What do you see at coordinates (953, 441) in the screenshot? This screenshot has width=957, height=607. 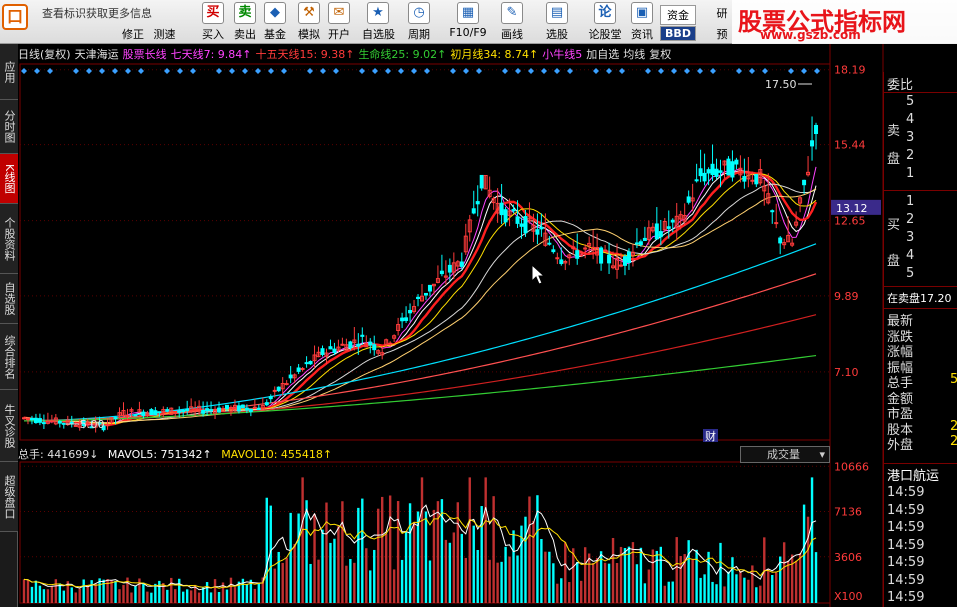 I see `quote-value: 2` at bounding box center [953, 441].